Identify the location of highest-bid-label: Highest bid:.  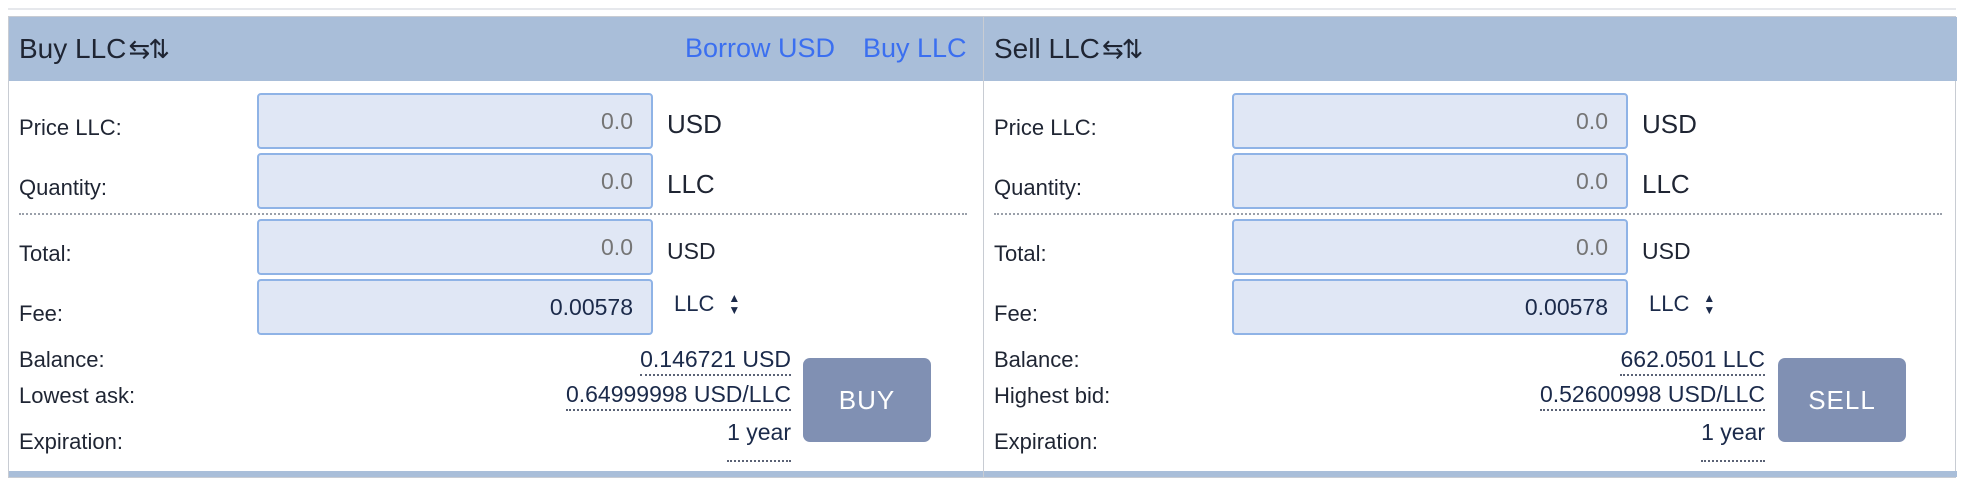
(1052, 395).